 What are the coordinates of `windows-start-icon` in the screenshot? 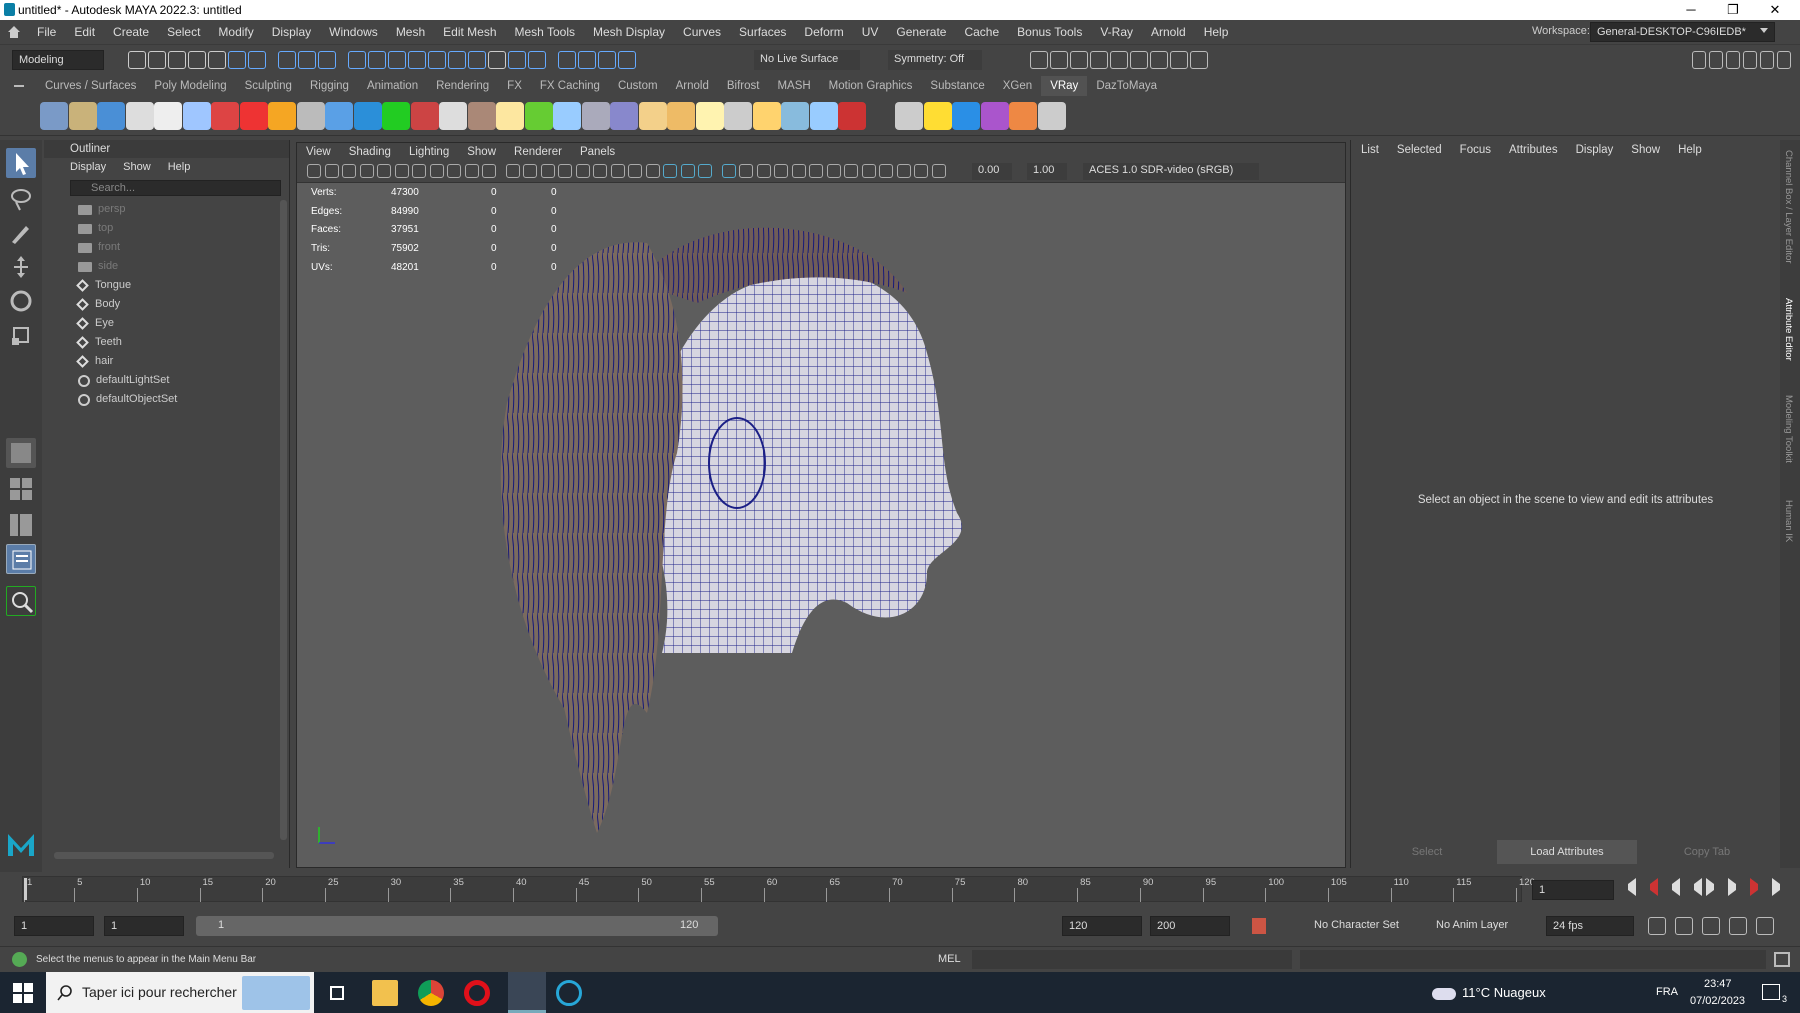 It's located at (23, 993).